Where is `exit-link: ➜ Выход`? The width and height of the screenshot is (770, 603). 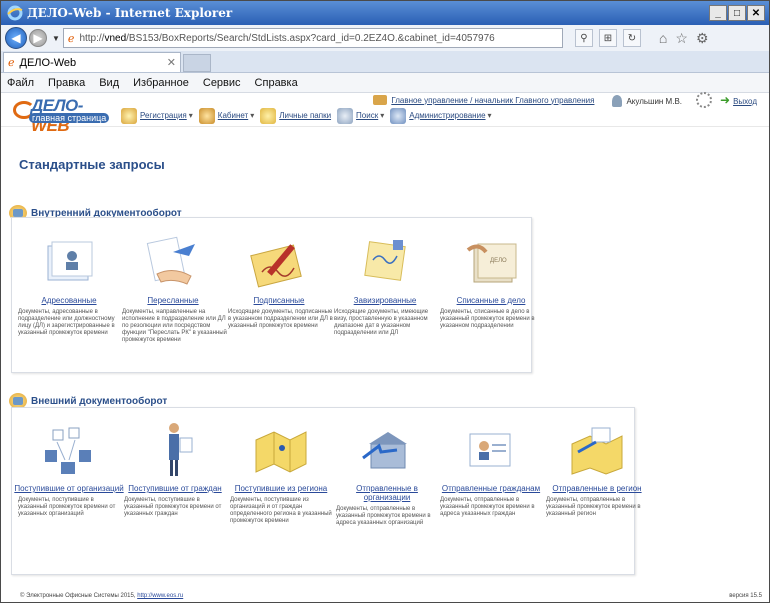 exit-link: ➜ Выход is located at coordinates (738, 100).